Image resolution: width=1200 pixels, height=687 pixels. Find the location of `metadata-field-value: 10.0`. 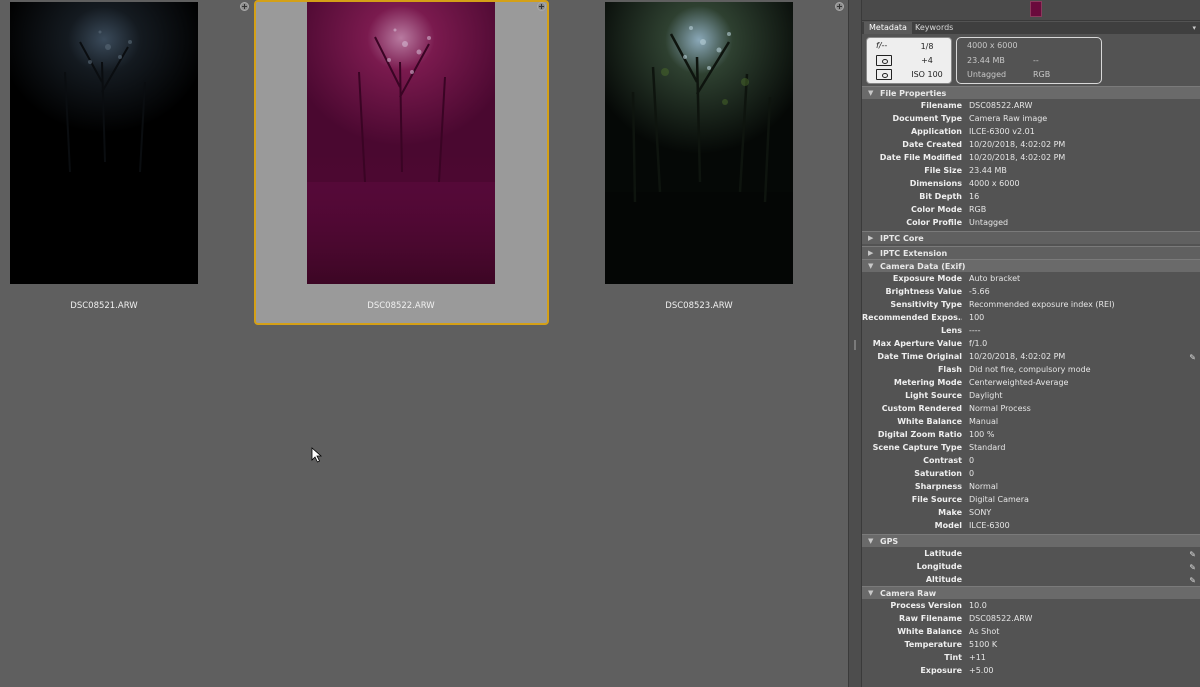

metadata-field-value: 10.0 is located at coordinates (978, 605).